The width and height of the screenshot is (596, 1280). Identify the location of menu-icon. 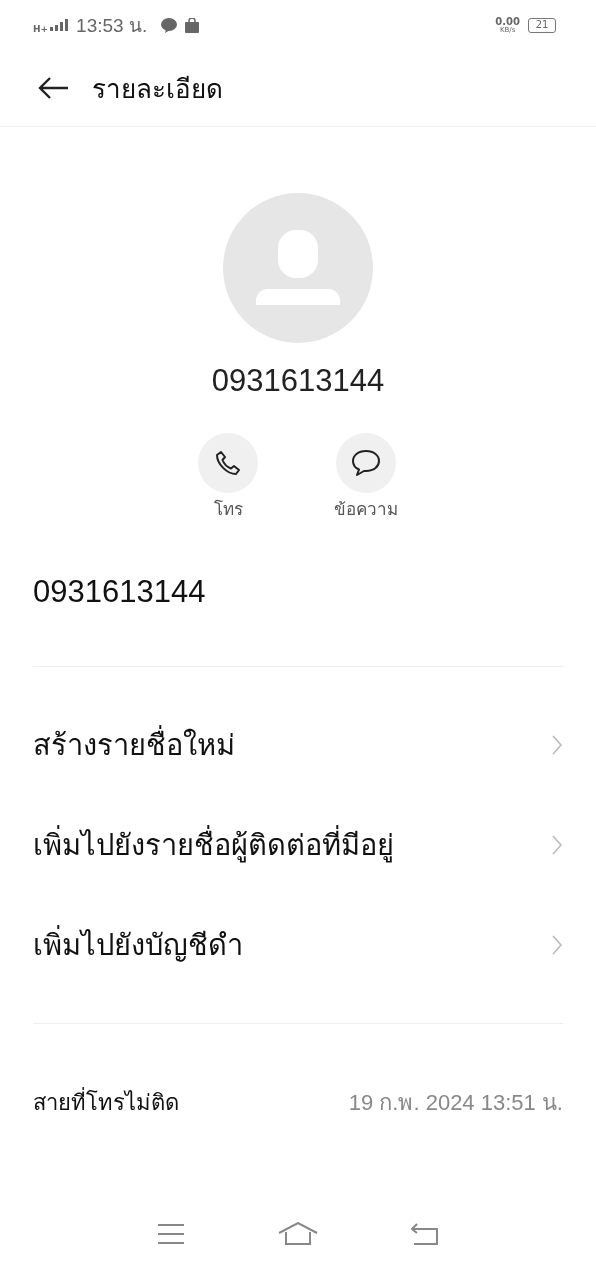
(170, 1234).